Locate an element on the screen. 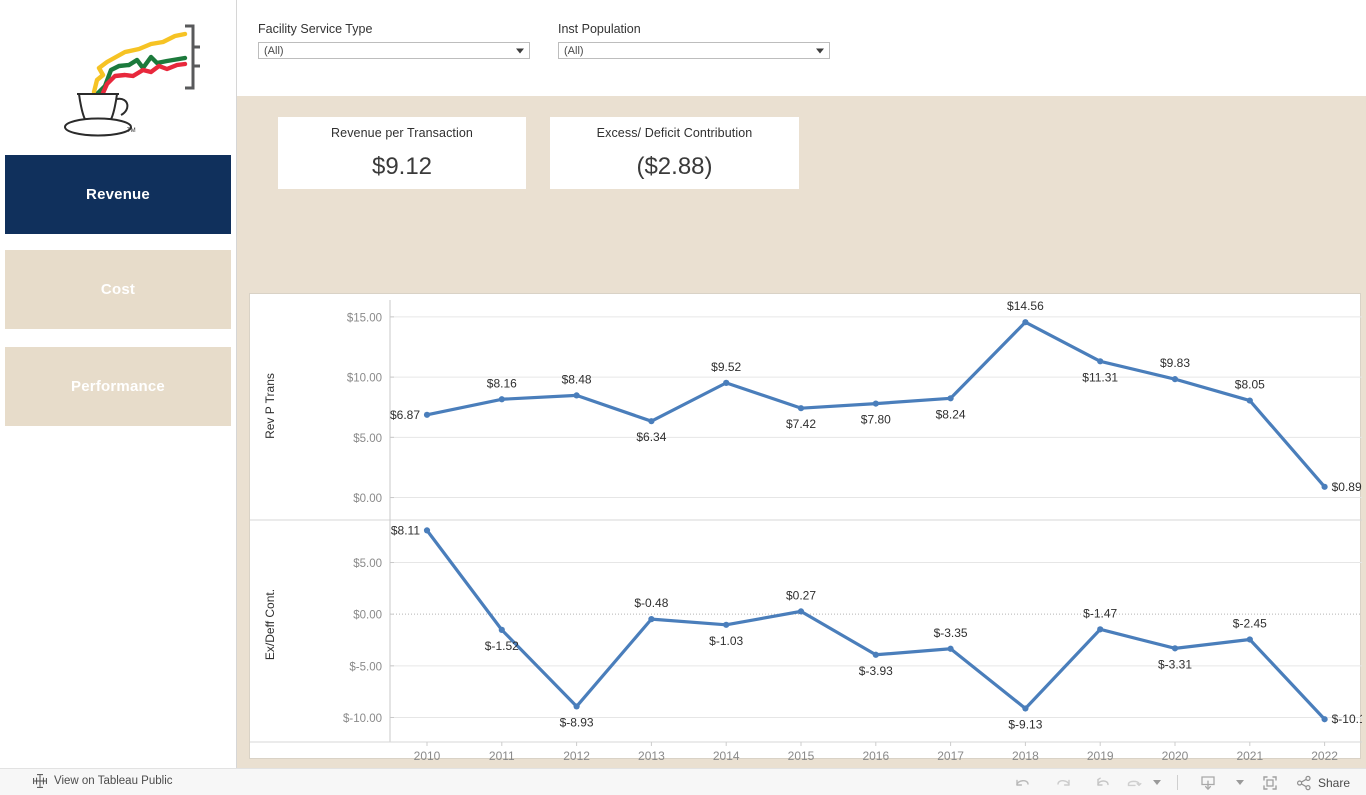  svg-text: 2014 is located at coordinates (726, 754).